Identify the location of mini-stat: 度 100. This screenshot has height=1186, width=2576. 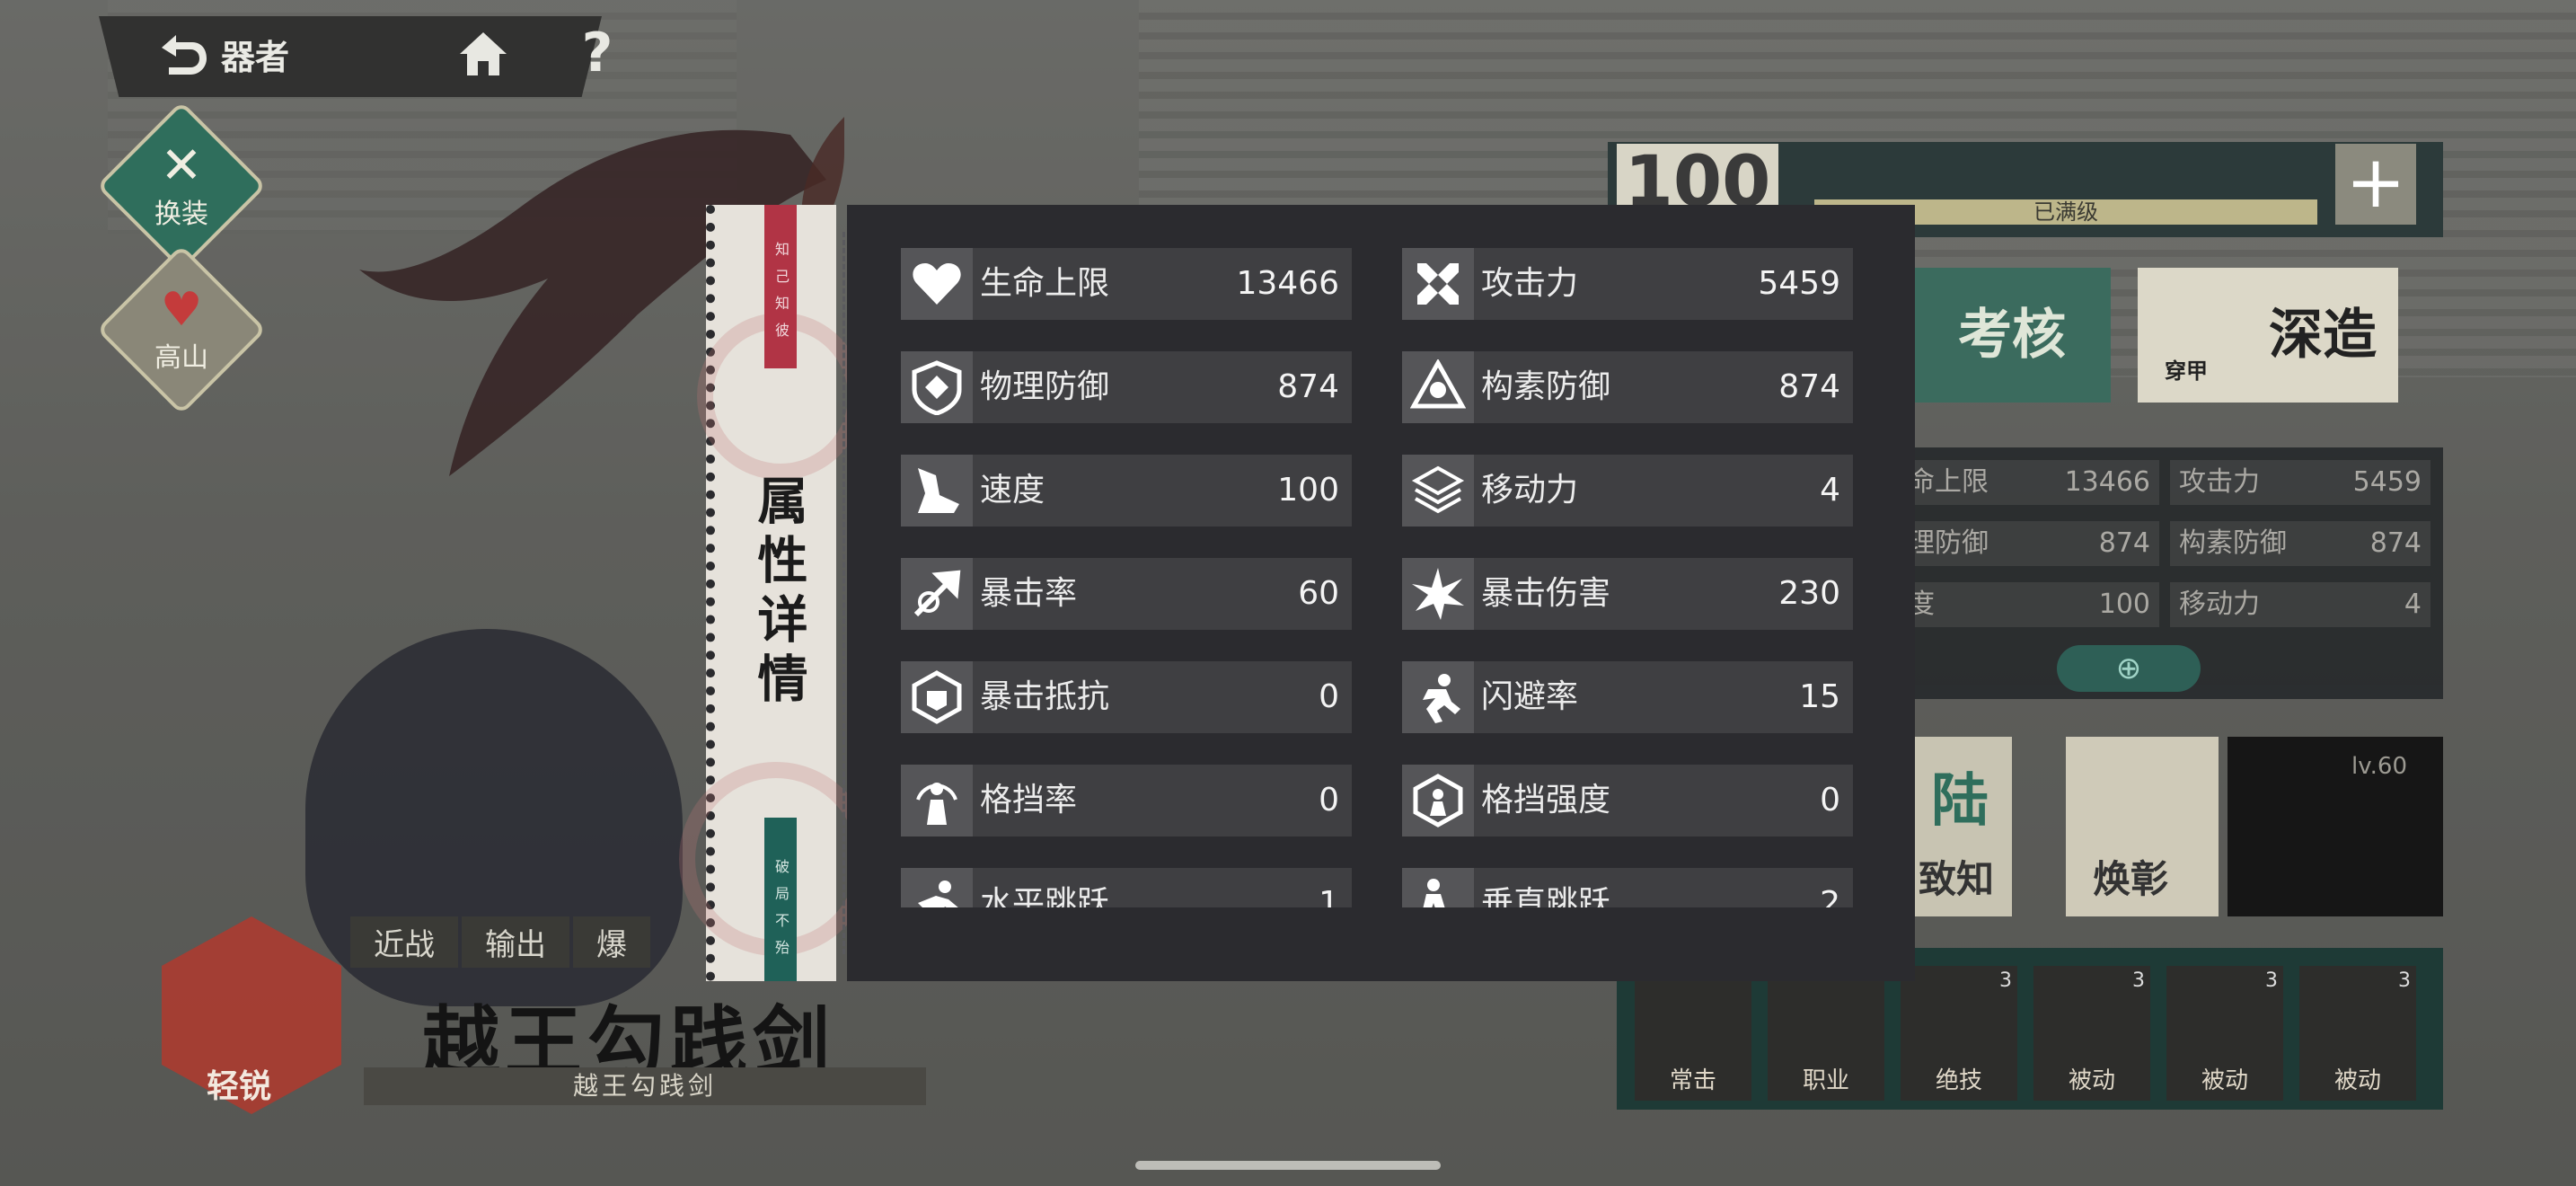
(2029, 604).